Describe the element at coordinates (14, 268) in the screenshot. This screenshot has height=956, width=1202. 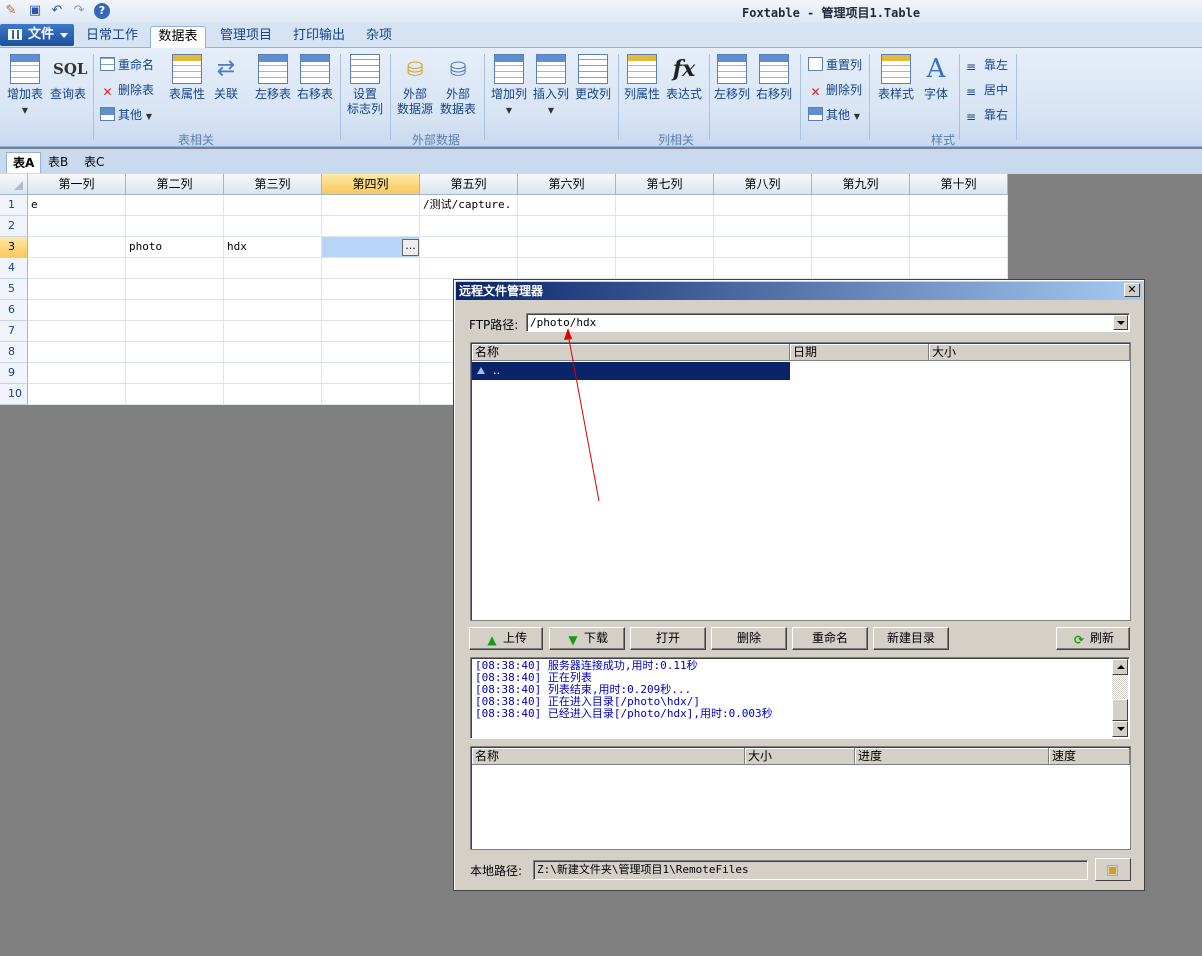
I see `row-header: 4` at that location.